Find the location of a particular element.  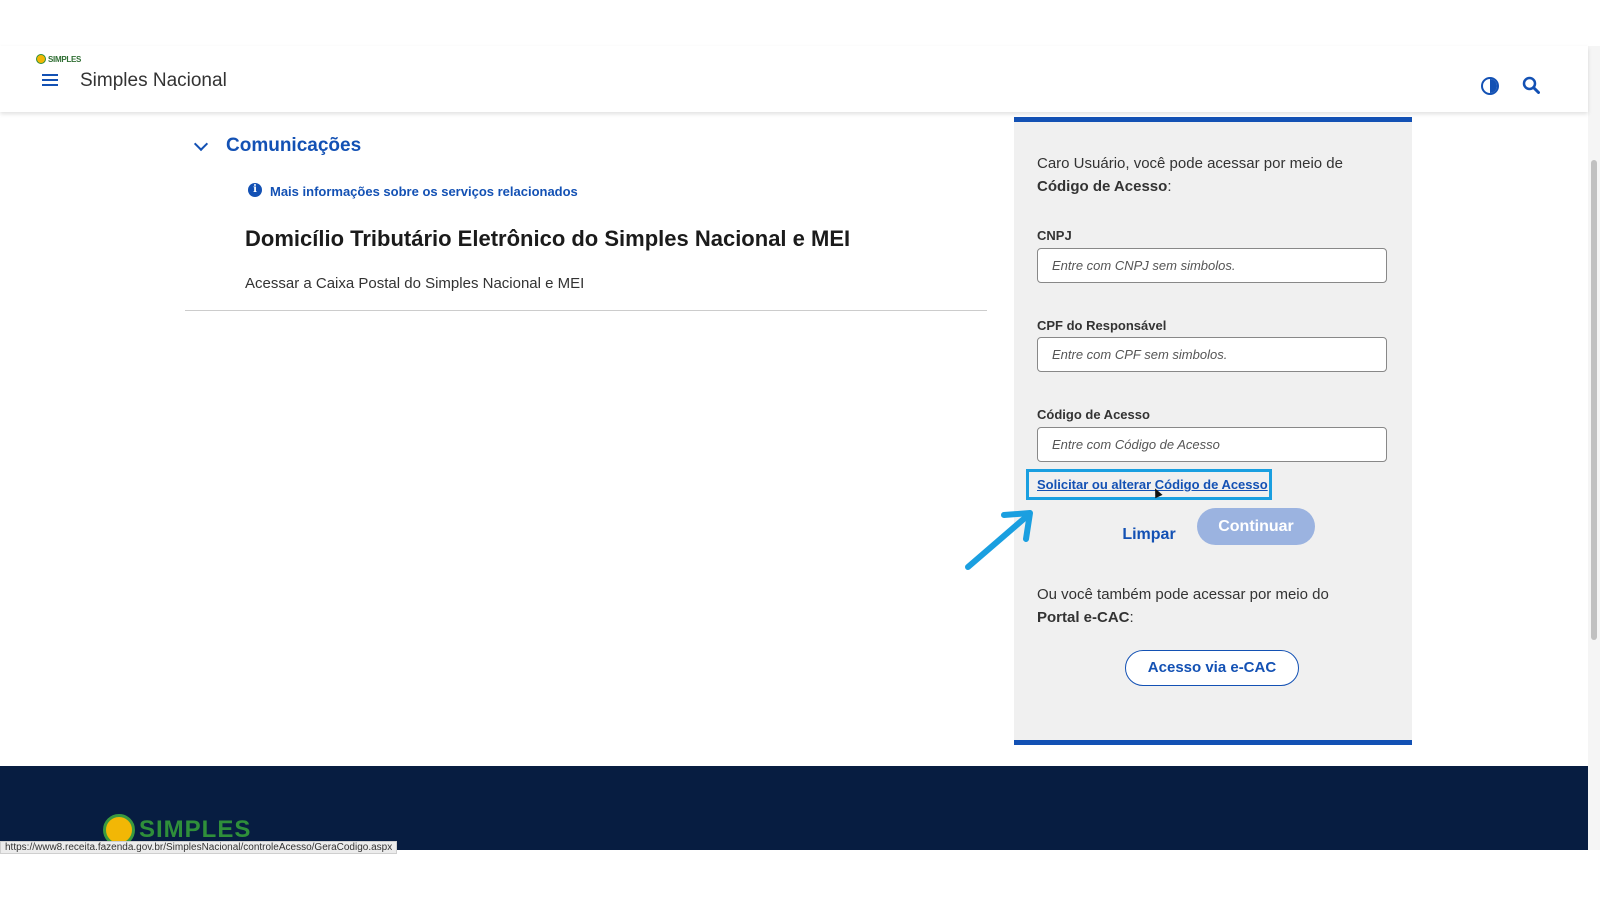

section-title: Comunicações is located at coordinates (293, 146).